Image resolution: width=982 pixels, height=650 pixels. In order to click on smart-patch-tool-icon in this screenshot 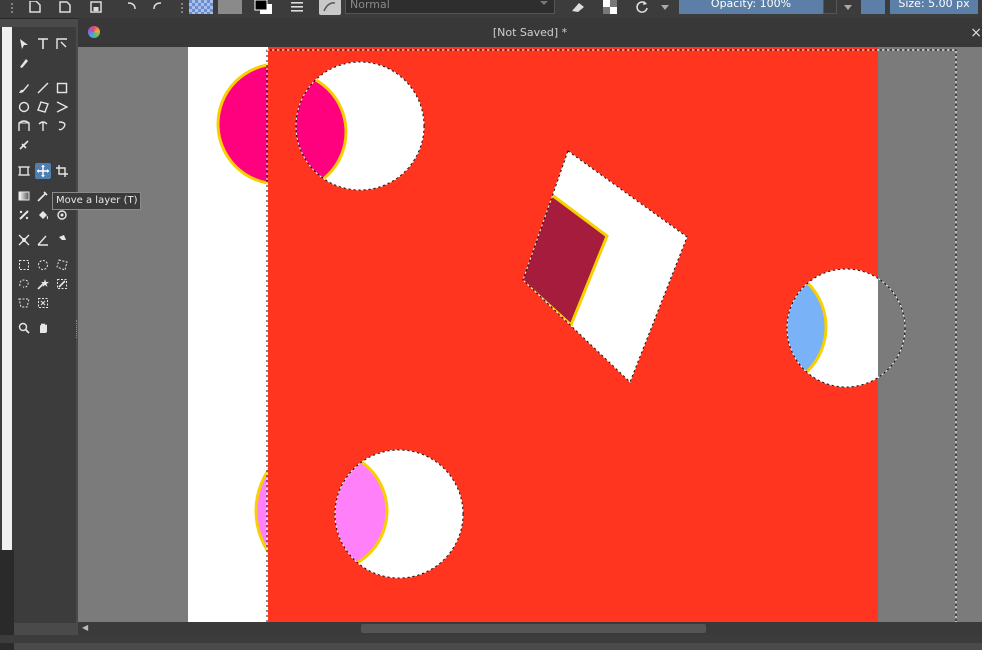, I will do `click(24, 215)`.